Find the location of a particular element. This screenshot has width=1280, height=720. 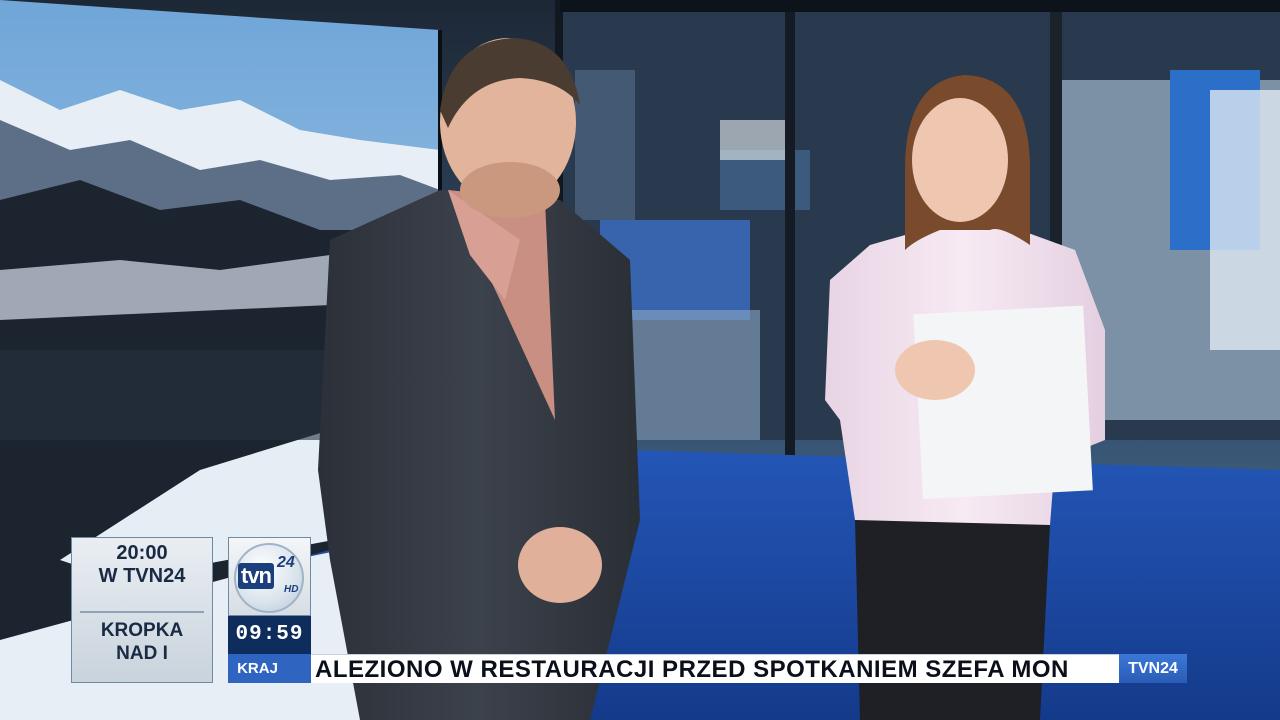

channel-logo-block: tvn 24 HD 09:59 KRAJ is located at coordinates (269, 610).